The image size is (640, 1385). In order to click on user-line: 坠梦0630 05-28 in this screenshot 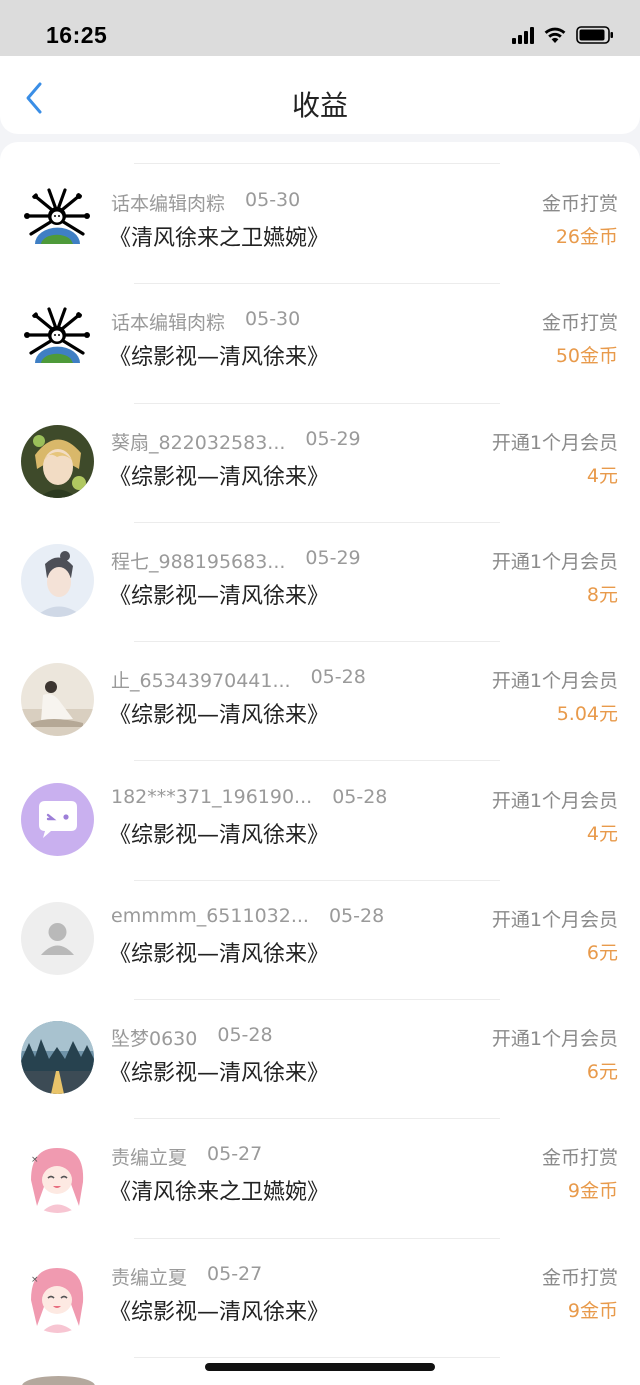, I will do `click(192, 1037)`.